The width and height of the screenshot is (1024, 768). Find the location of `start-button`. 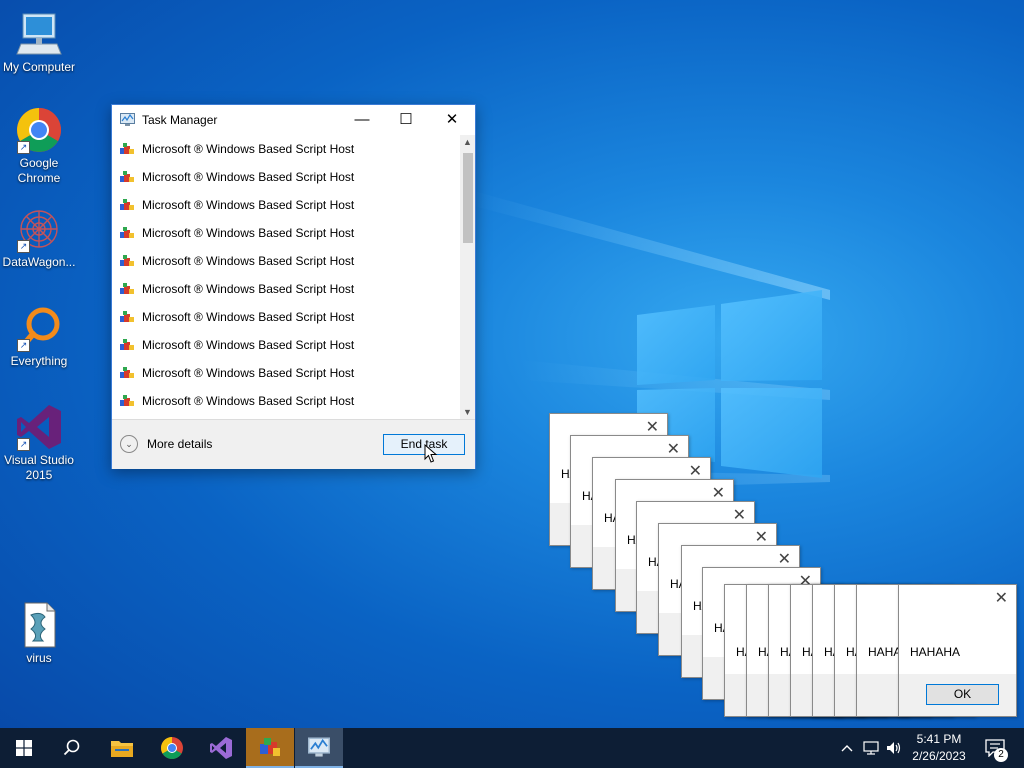

start-button is located at coordinates (24, 748).